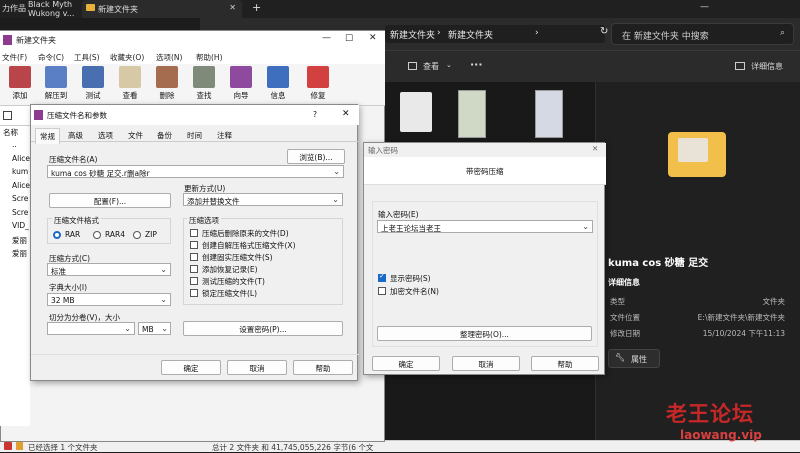 This screenshot has width=800, height=453. I want to click on password-label: 输入密码(E), so click(398, 214).